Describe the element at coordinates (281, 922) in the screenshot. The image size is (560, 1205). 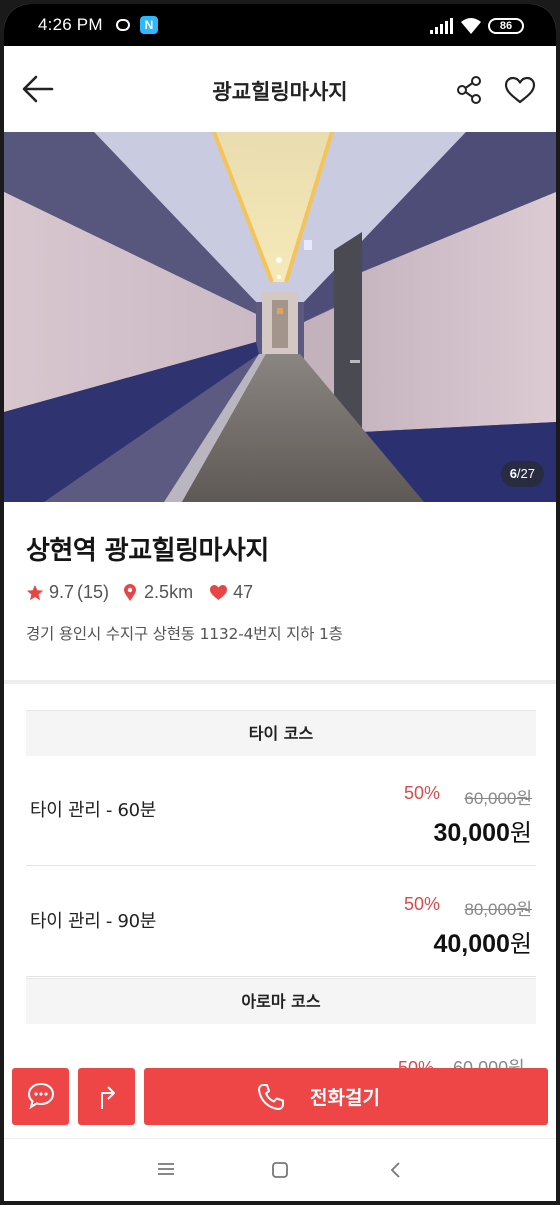
I see `course-item: 타이 관리 - 90분 50% 80,000원 40,000원` at that location.